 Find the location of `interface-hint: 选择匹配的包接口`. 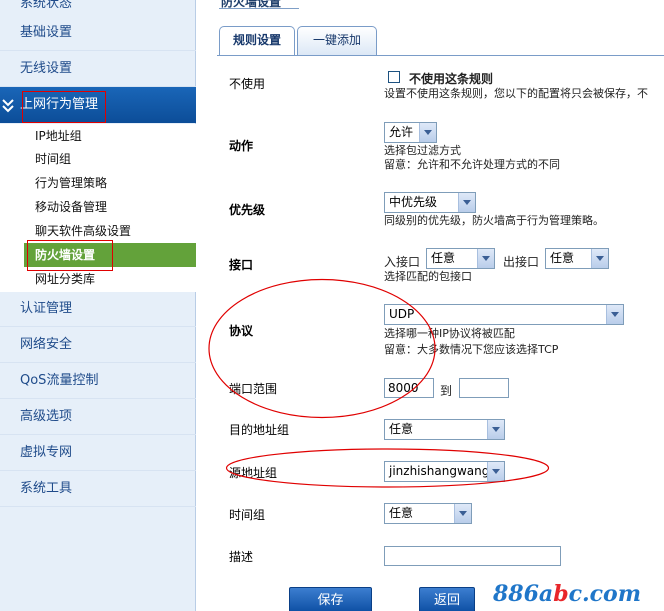

interface-hint: 选择匹配的包接口 is located at coordinates (428, 276).